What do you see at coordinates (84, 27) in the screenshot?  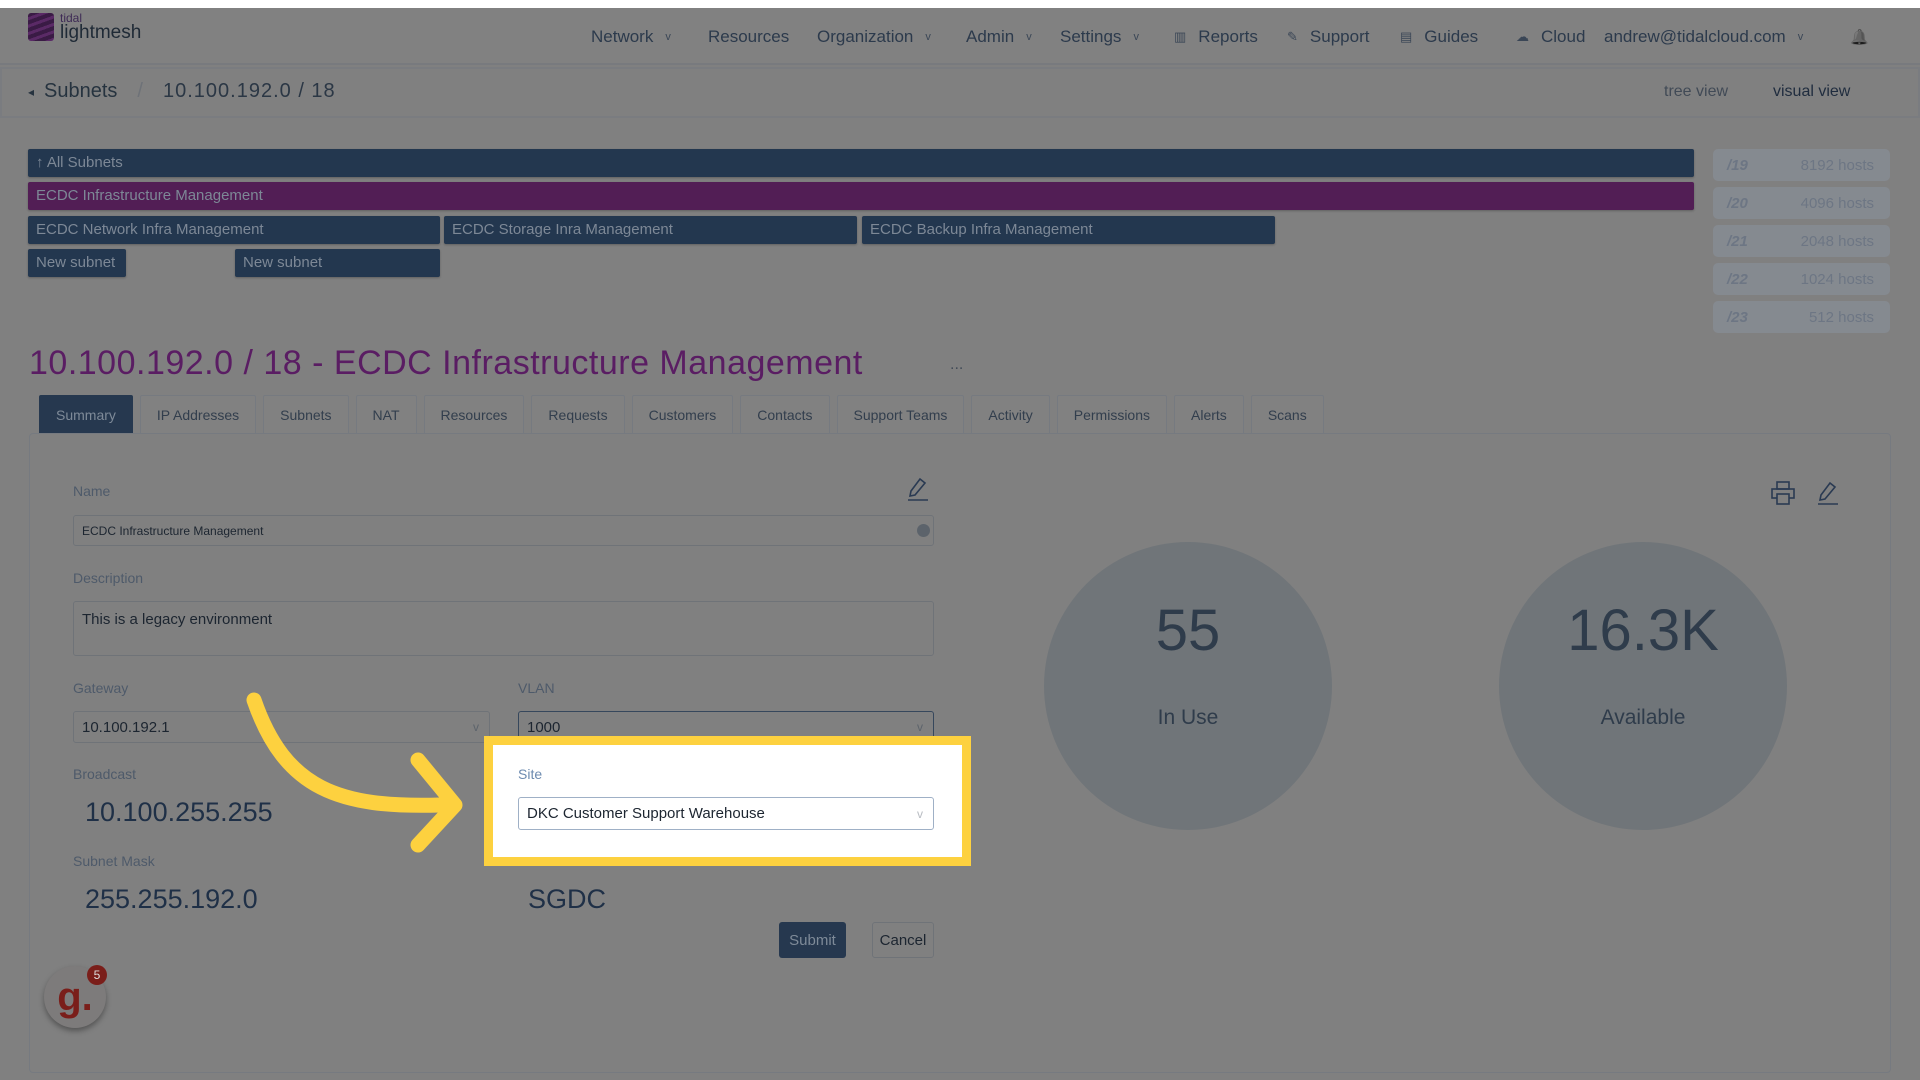 I see `logo: tidal lightmesh` at bounding box center [84, 27].